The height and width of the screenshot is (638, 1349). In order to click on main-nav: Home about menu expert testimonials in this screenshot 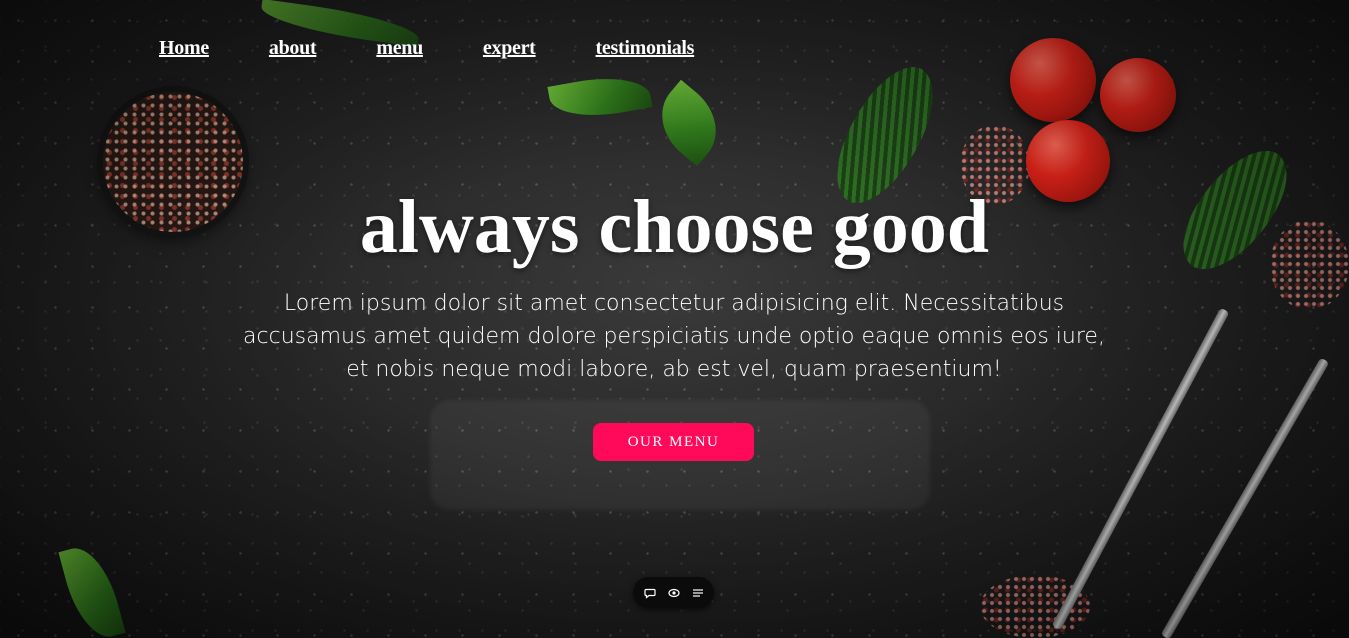, I will do `click(456, 48)`.